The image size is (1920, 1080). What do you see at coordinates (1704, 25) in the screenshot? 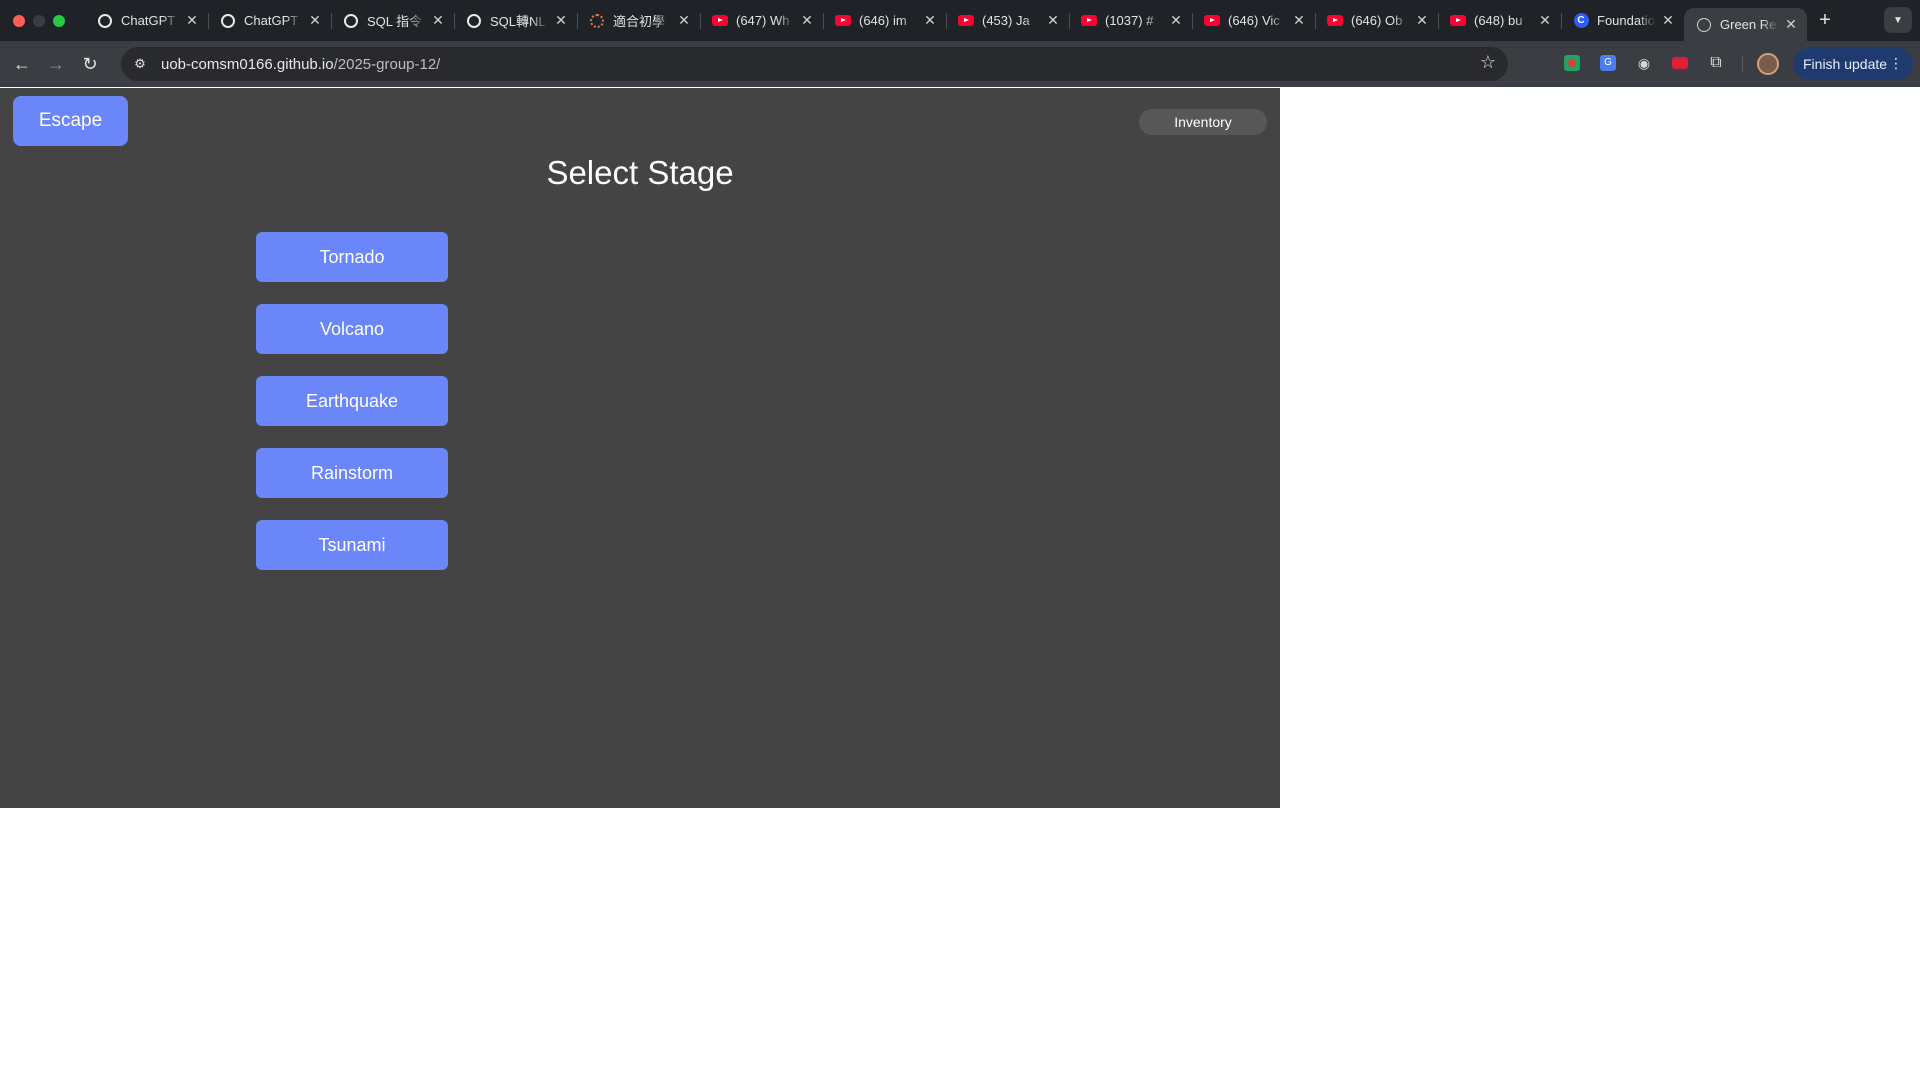
I see `globe-icon` at bounding box center [1704, 25].